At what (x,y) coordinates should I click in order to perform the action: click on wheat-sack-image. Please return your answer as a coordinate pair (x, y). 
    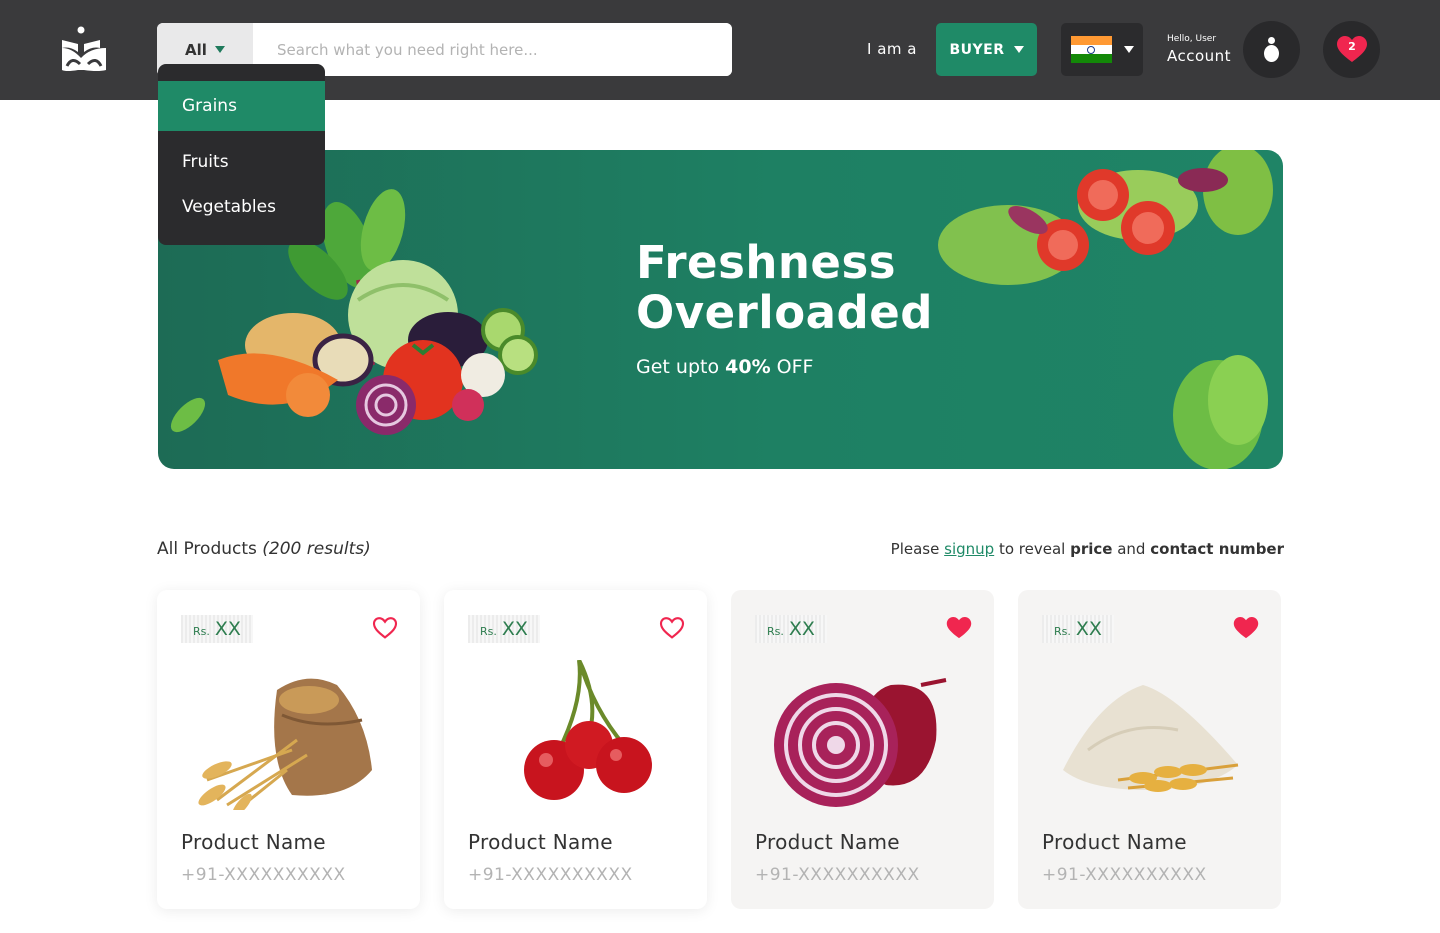
    Looking at the image, I should click on (285, 744).